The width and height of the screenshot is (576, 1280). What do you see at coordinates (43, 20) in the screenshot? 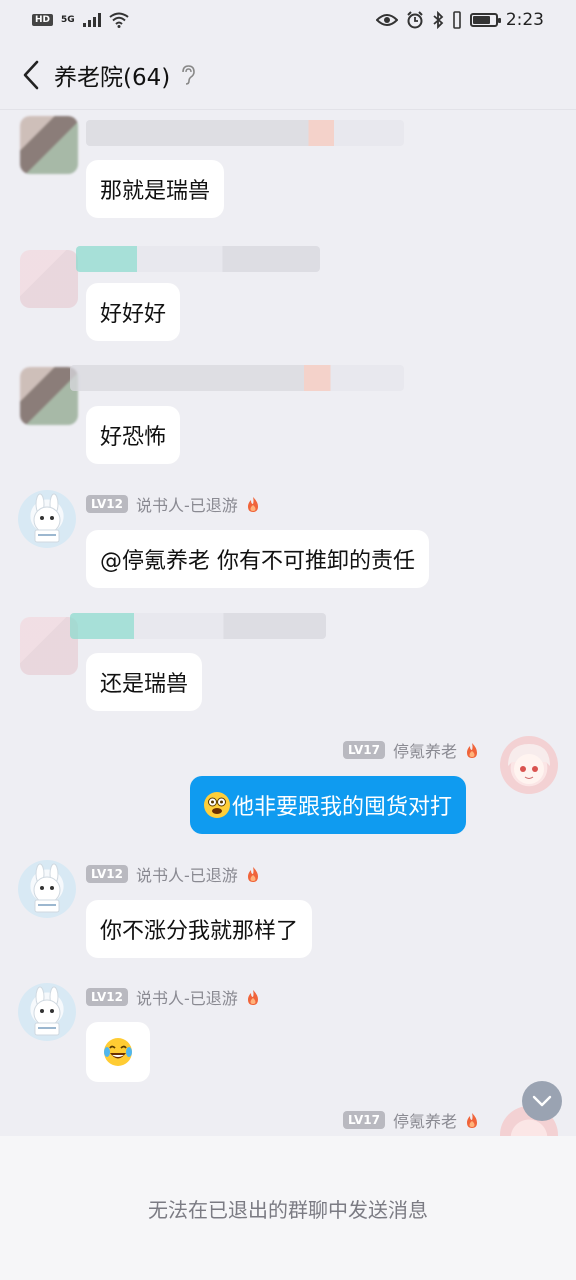
I see `hd-badge: HD` at bounding box center [43, 20].